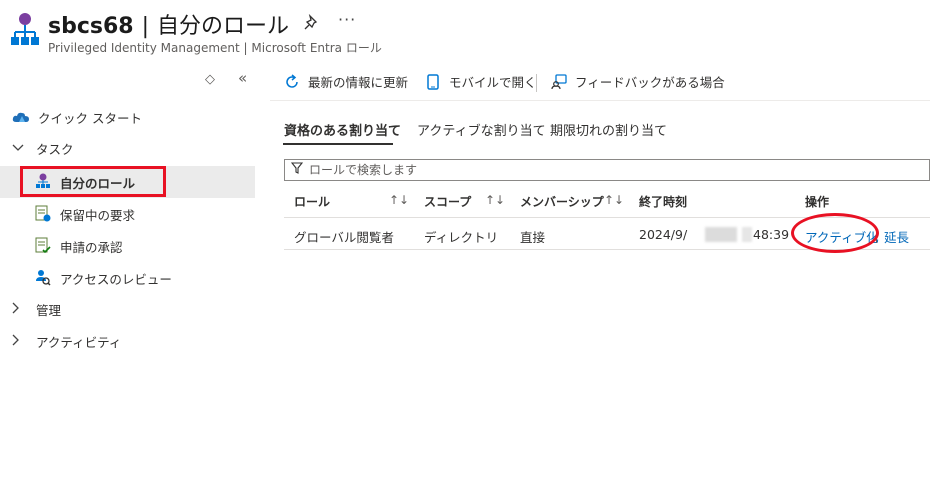 The width and height of the screenshot is (930, 500). Describe the element at coordinates (342, 129) in the screenshot. I see `tab-eligible-assignments: 資格のある割り当て` at that location.